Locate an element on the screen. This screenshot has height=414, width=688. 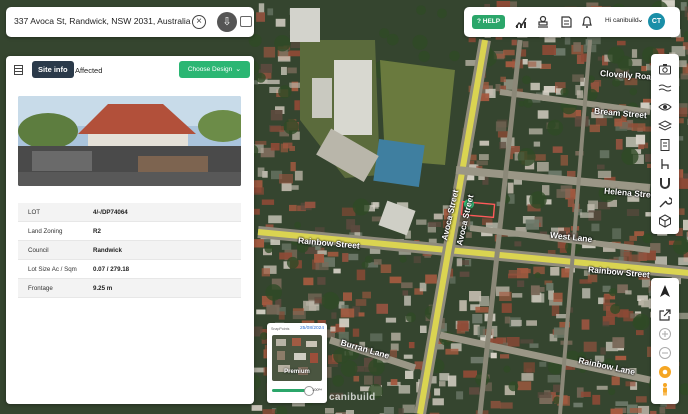
bell-icon is located at coordinates (587, 22).